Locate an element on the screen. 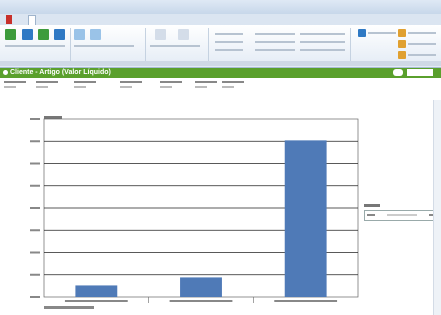 The width and height of the screenshot is (441, 315). slicer-label is located at coordinates (372, 205).